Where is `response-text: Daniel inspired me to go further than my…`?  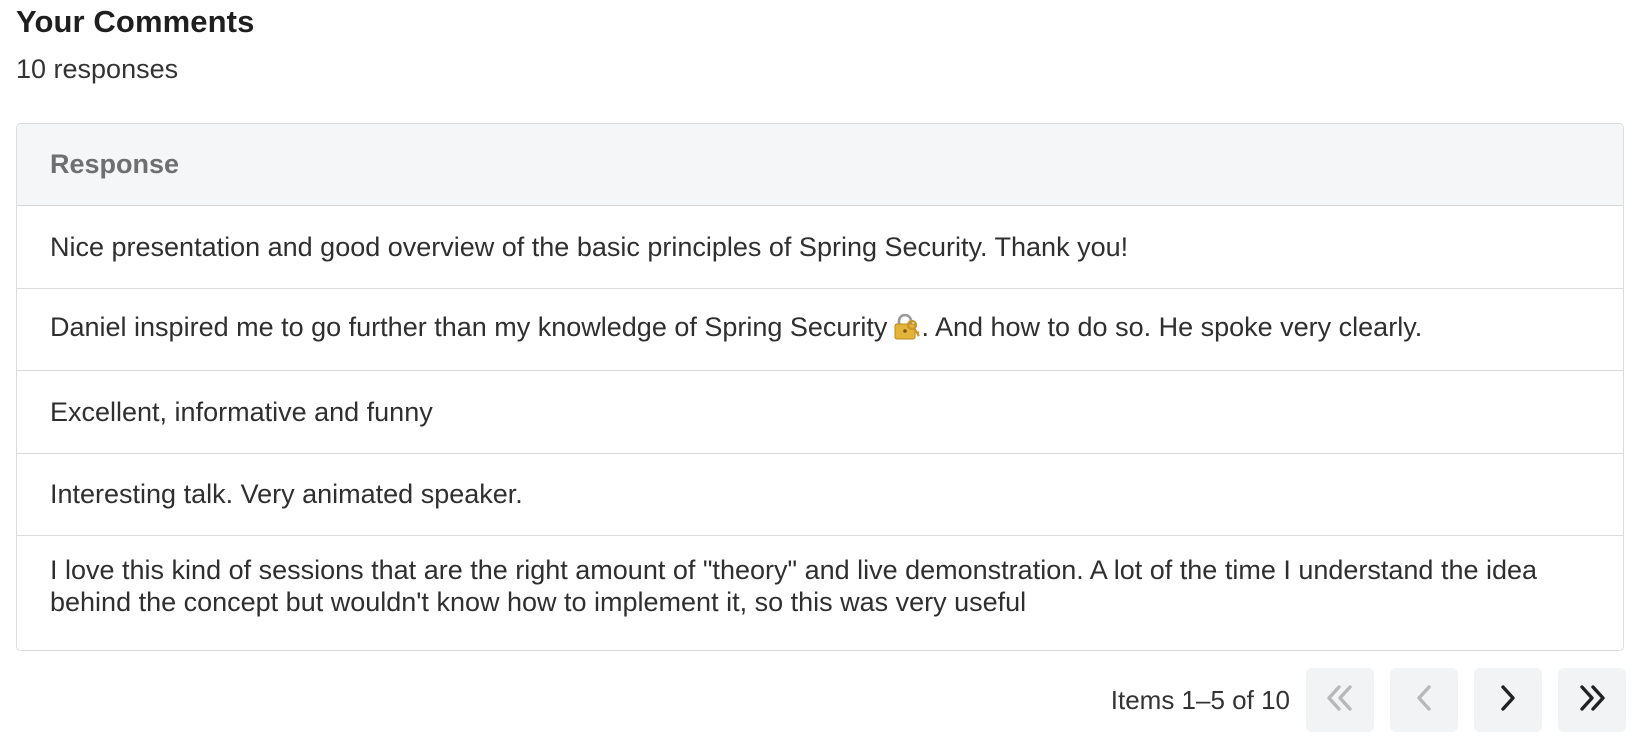
response-text: Daniel inspired me to go further than my… is located at coordinates (736, 329).